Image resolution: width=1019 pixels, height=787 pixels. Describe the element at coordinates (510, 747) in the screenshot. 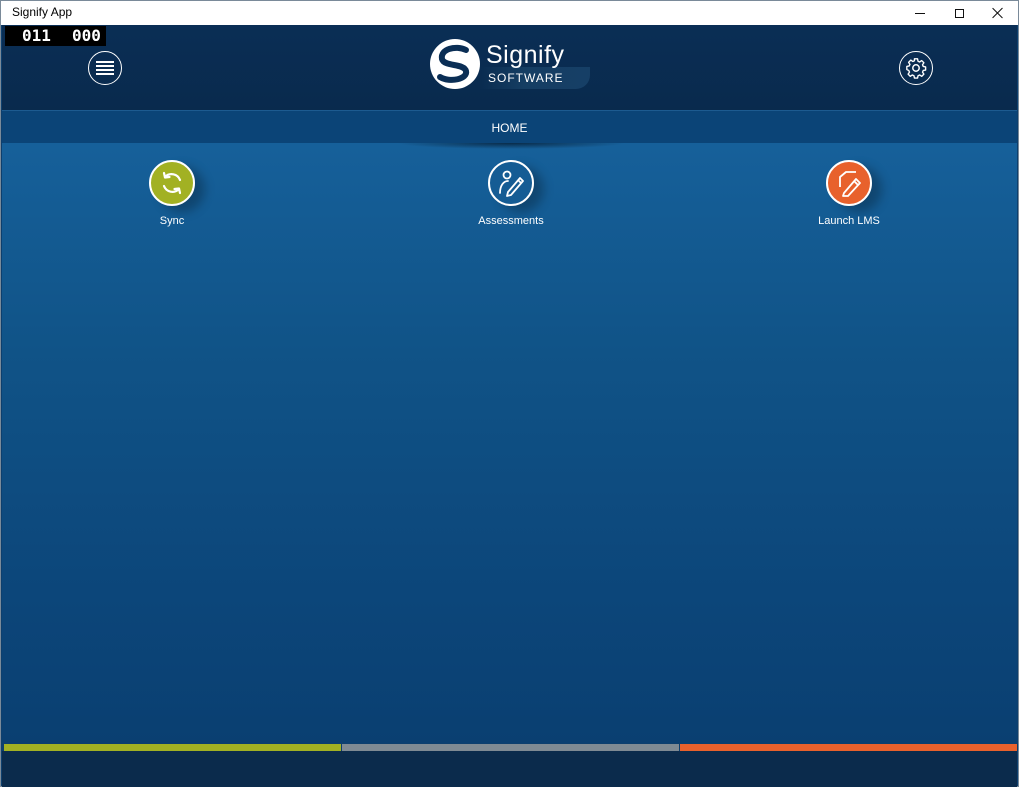

I see `footer-bar-gray` at that location.